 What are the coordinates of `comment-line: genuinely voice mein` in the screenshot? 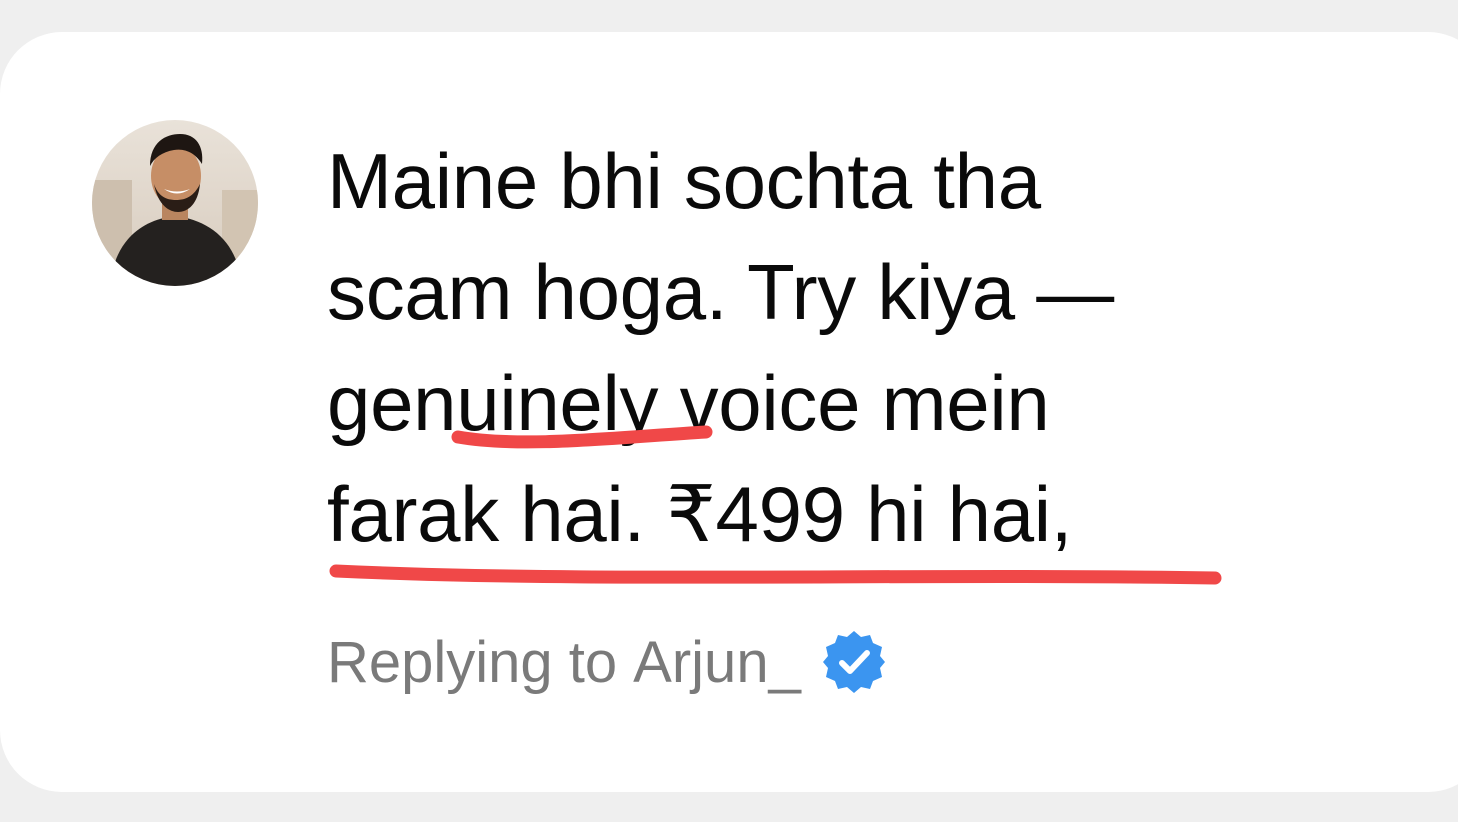 It's located at (688, 403).